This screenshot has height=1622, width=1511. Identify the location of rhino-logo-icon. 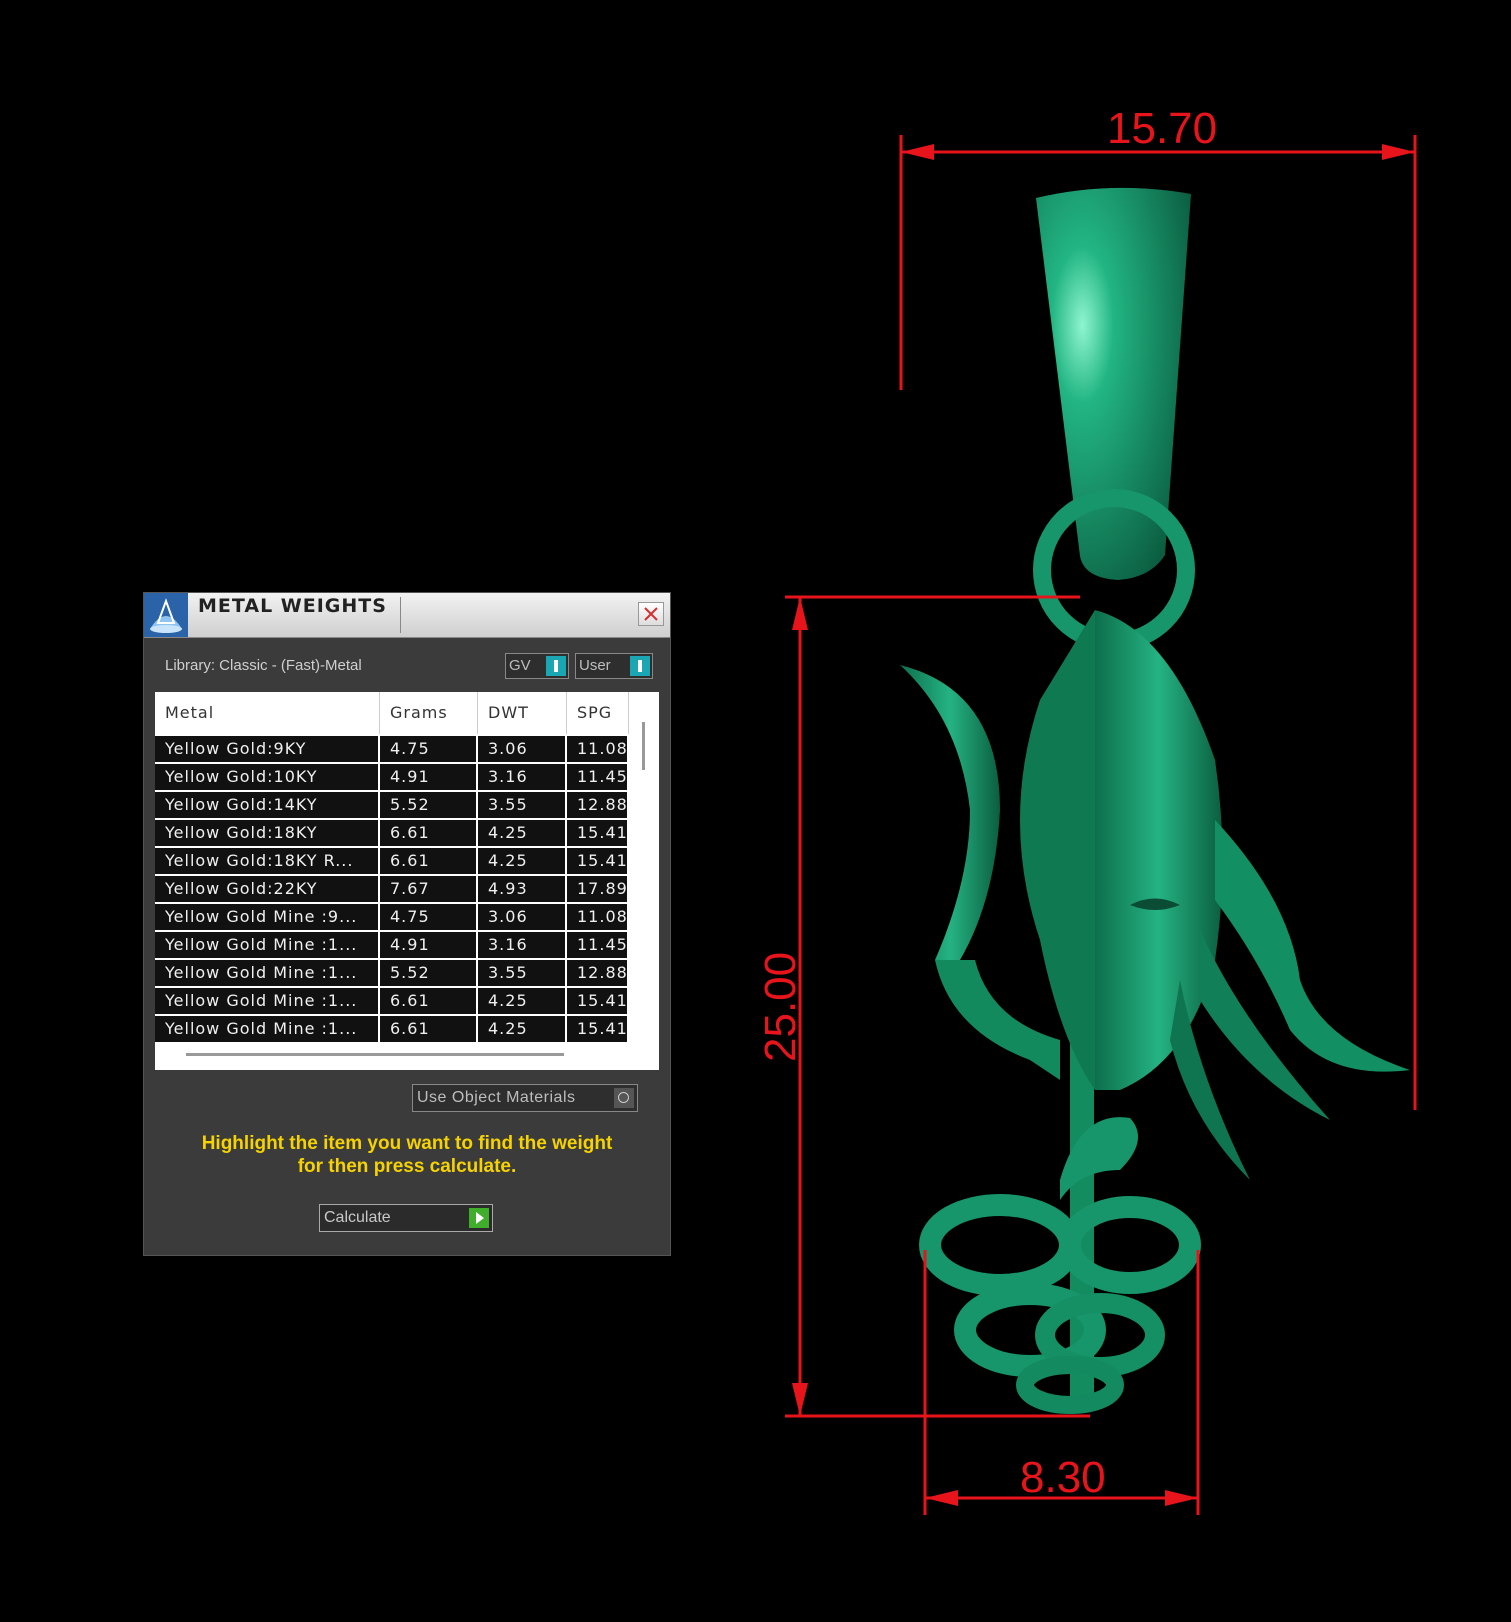
(166, 615).